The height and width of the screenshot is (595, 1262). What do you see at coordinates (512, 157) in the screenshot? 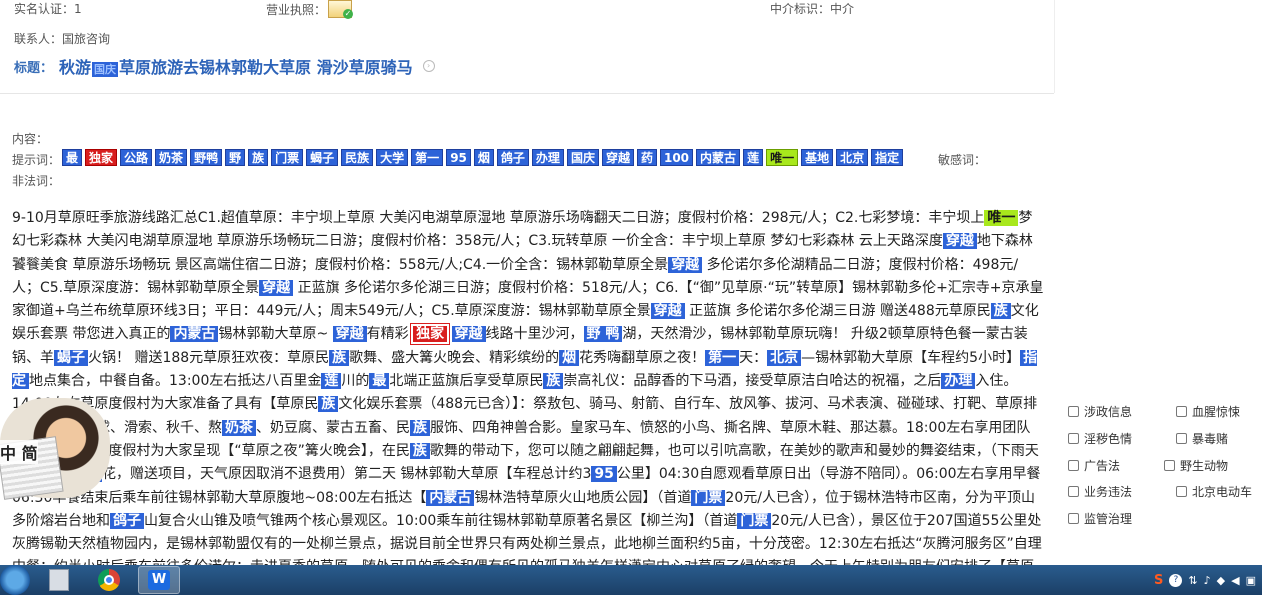
I see `prompt-tag: 鸽子` at bounding box center [512, 157].